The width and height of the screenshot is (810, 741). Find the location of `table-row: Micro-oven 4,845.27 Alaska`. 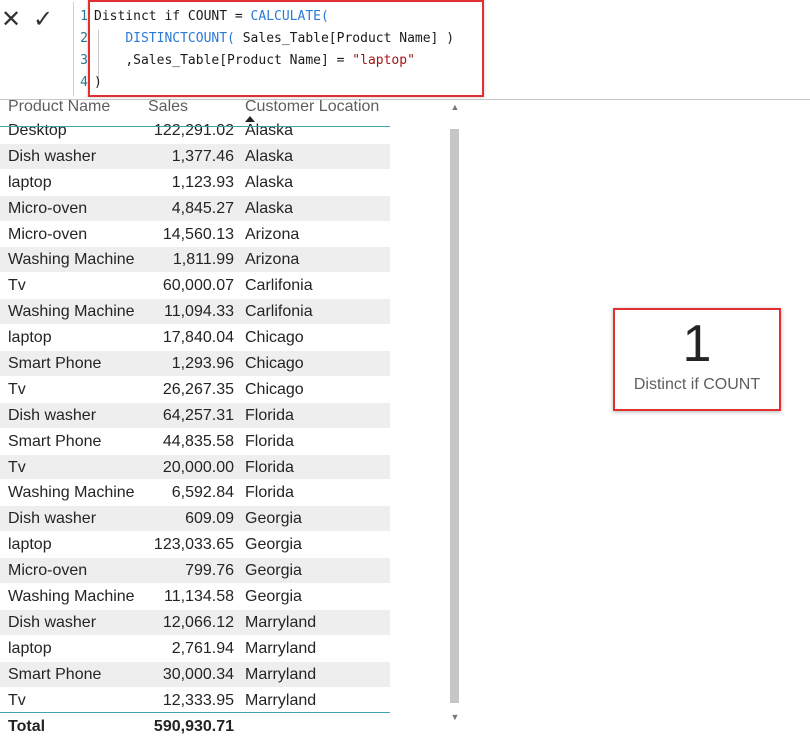

table-row: Micro-oven 4,845.27 Alaska is located at coordinates (195, 208).